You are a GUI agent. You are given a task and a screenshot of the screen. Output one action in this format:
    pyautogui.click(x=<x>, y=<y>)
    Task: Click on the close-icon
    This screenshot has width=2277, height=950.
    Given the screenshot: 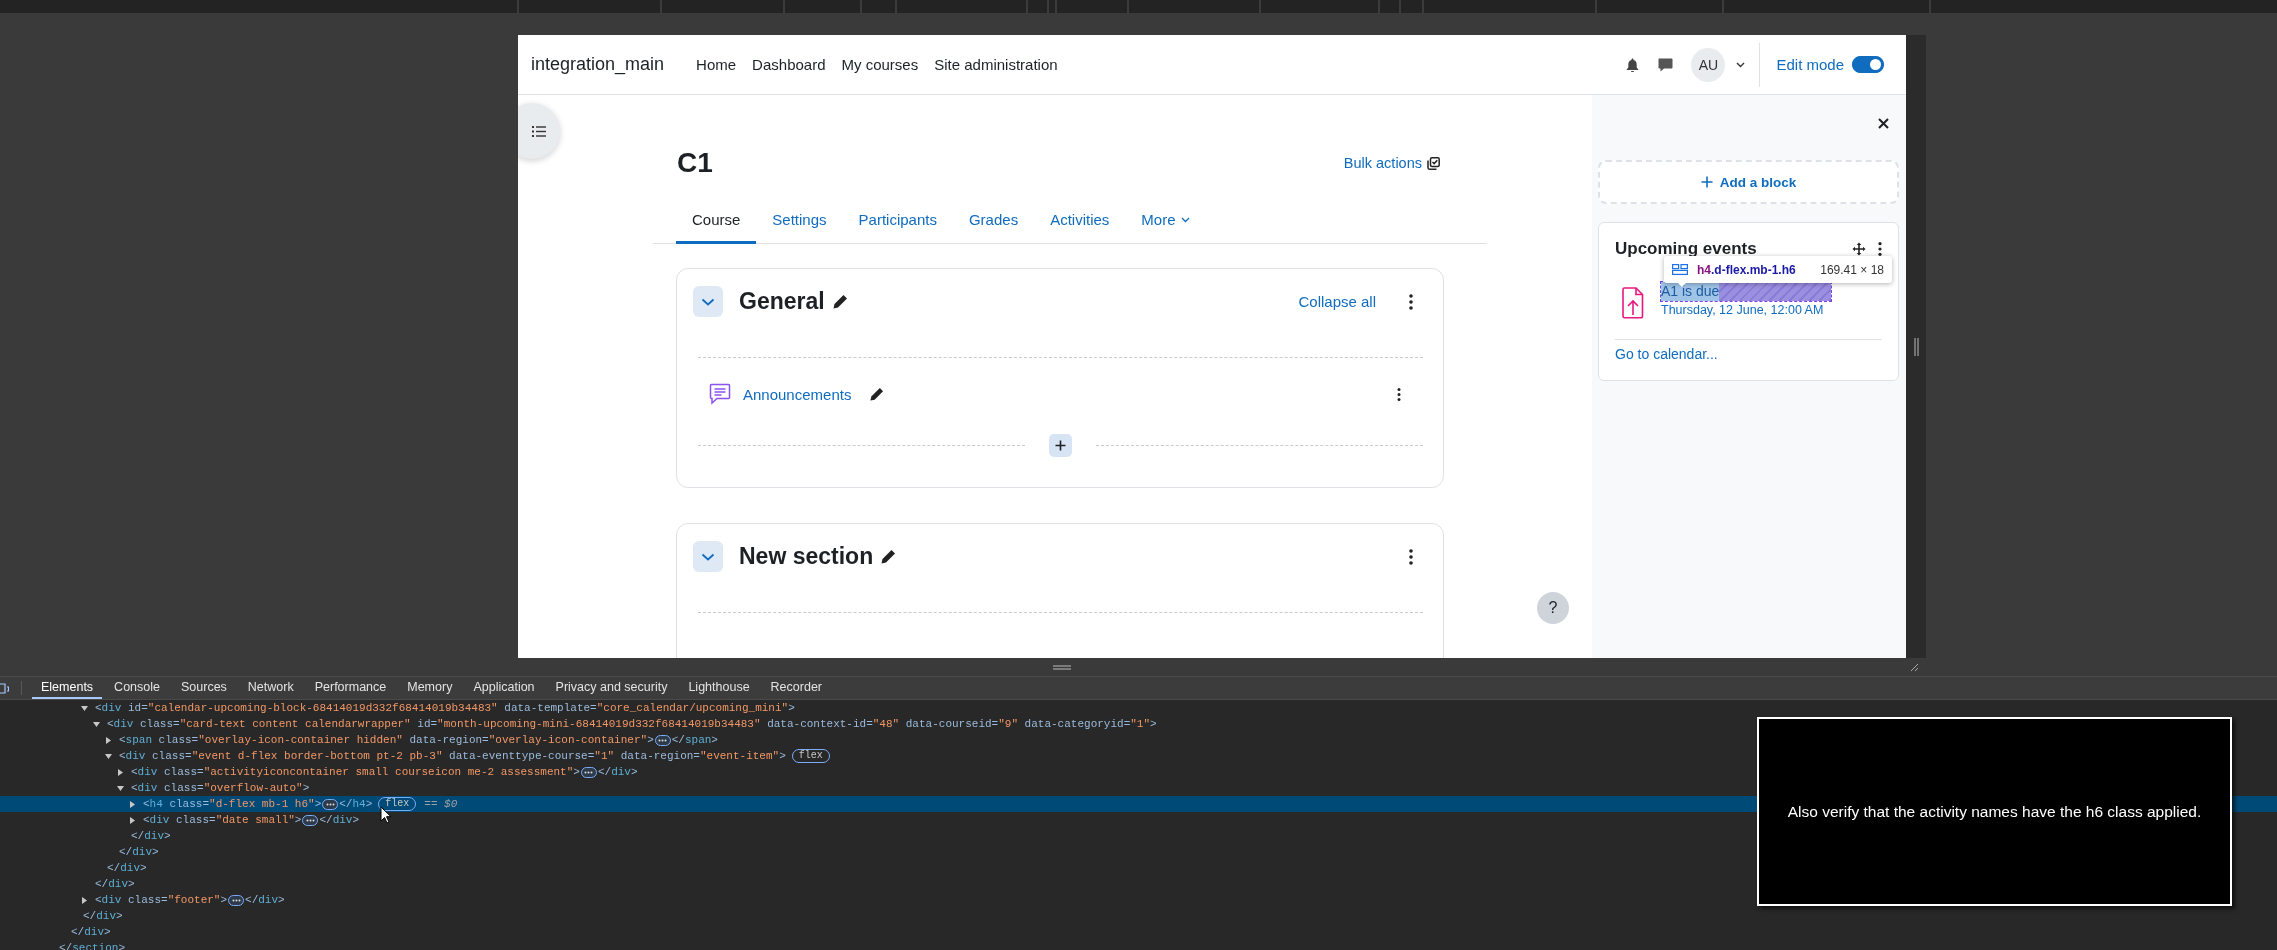 What is the action you would take?
    pyautogui.click(x=1883, y=123)
    